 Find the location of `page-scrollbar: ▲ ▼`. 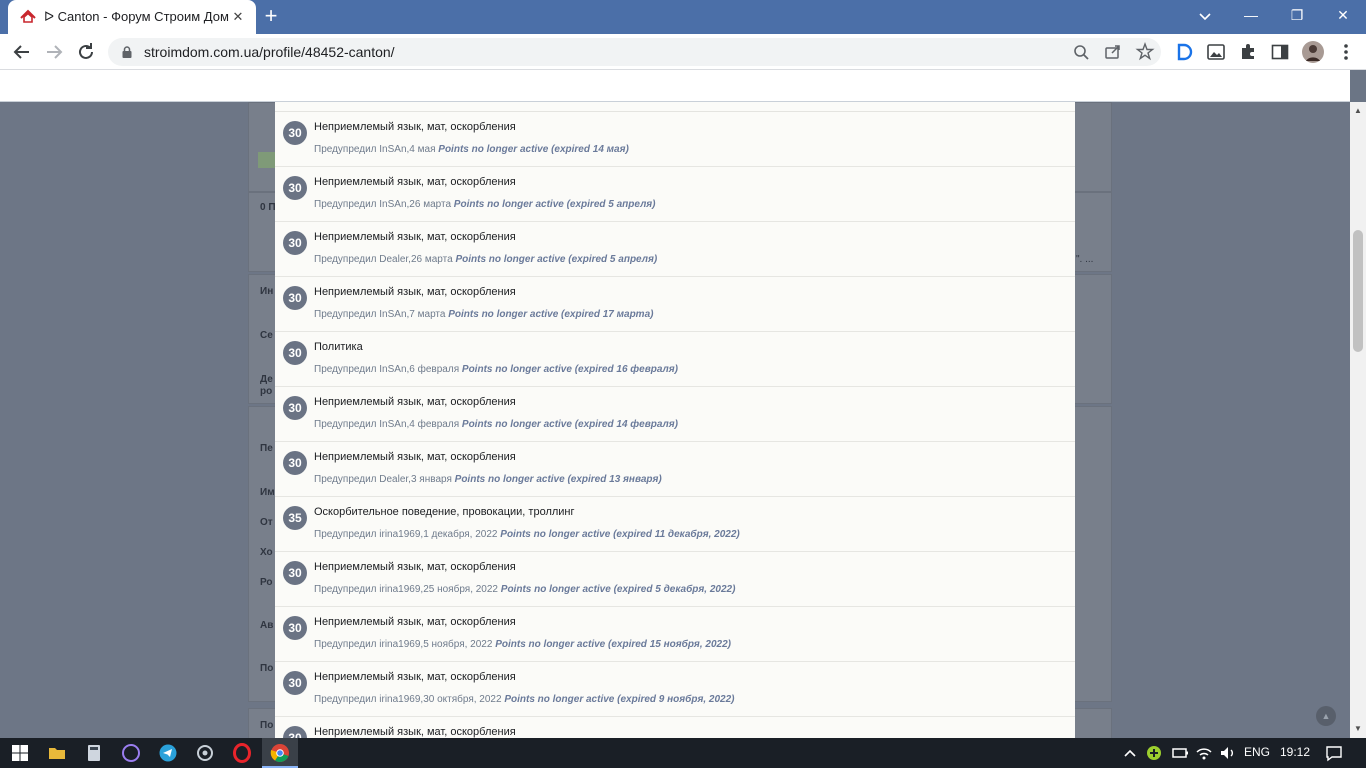

page-scrollbar: ▲ ▼ is located at coordinates (1358, 420).